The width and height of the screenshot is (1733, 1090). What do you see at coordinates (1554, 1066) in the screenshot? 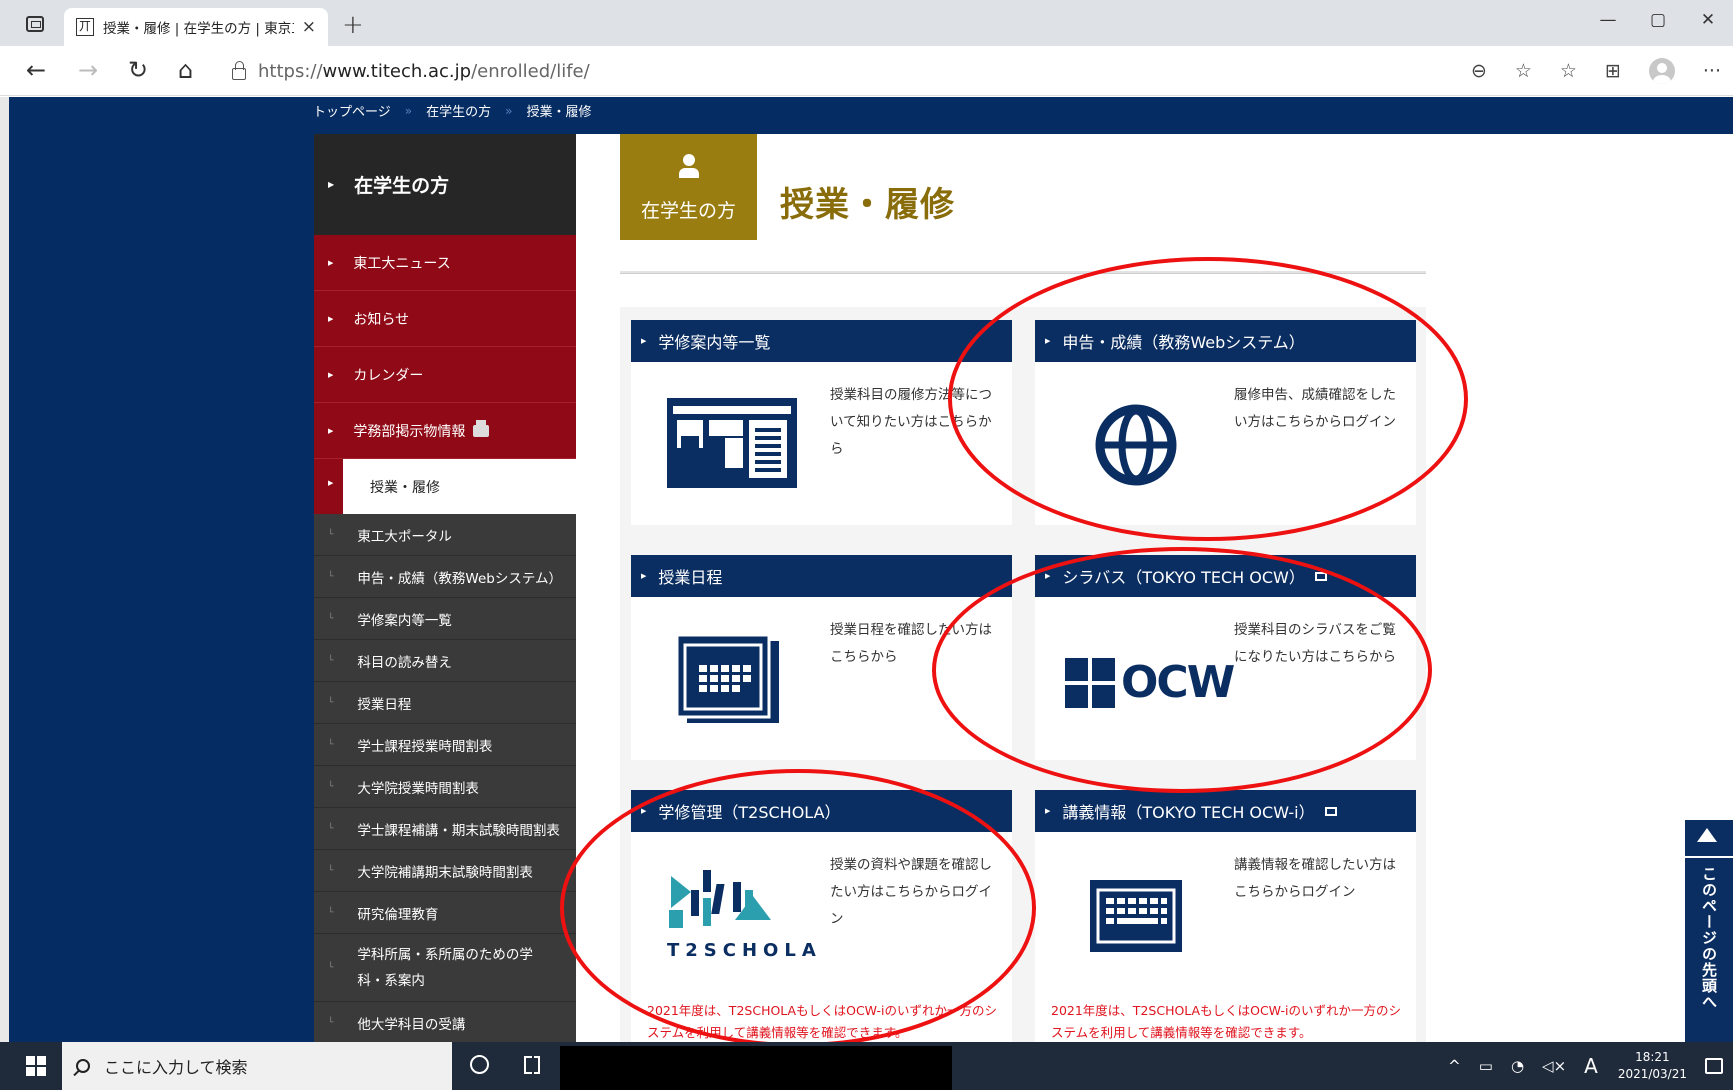
I see `volume-muted-icon: ◁×` at bounding box center [1554, 1066].